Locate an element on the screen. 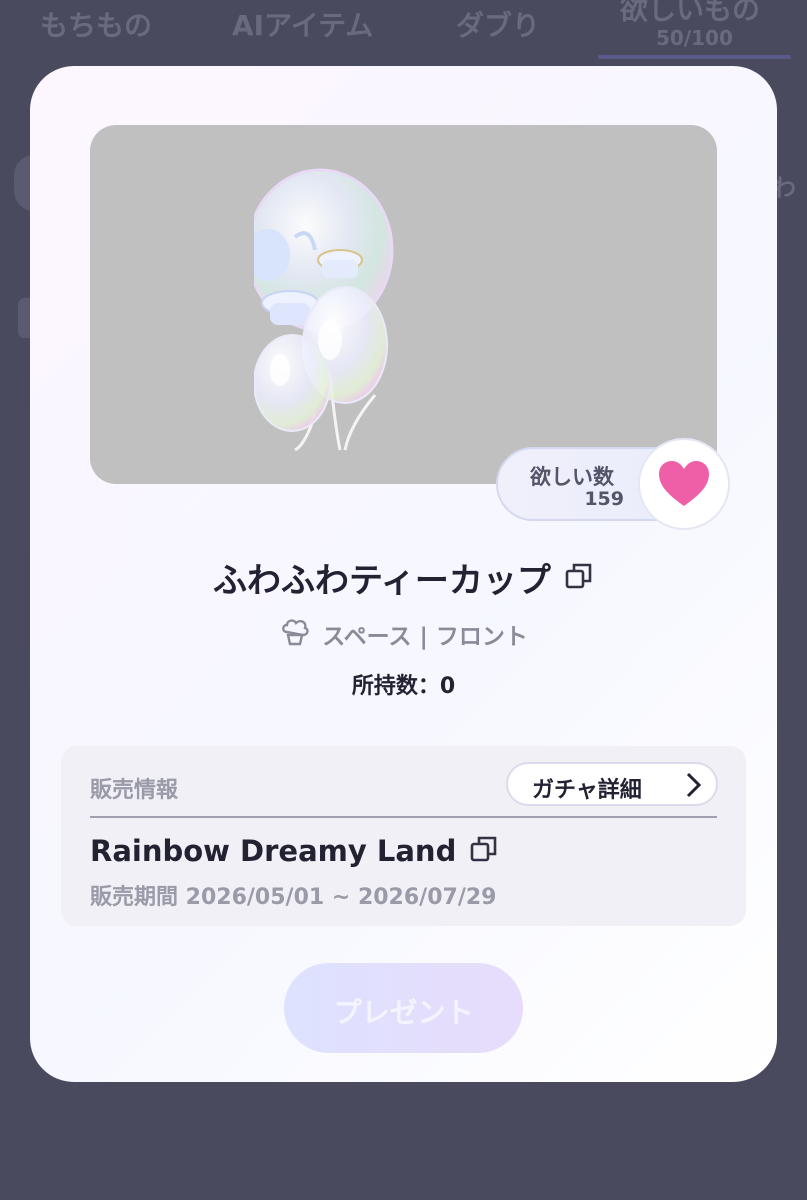 Image resolution: width=807 pixels, height=1200 pixels. category-icon is located at coordinates (295, 634).